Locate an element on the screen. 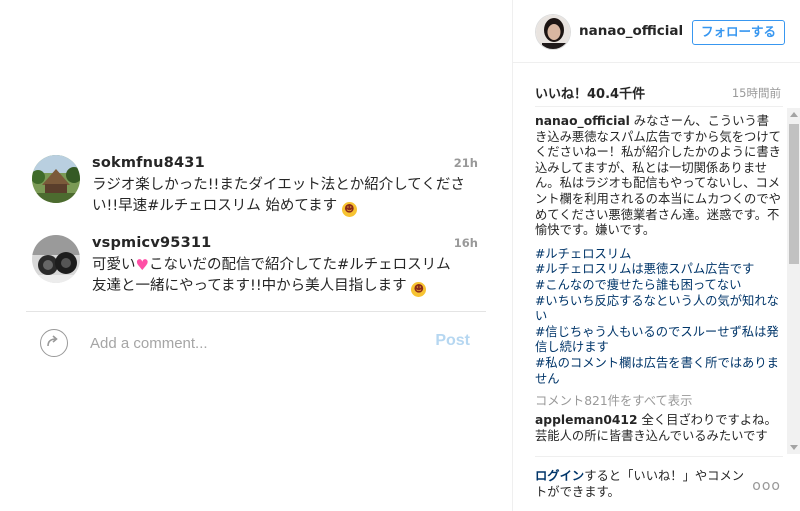 The image size is (800, 511). post-button: Post is located at coordinates (452, 341).